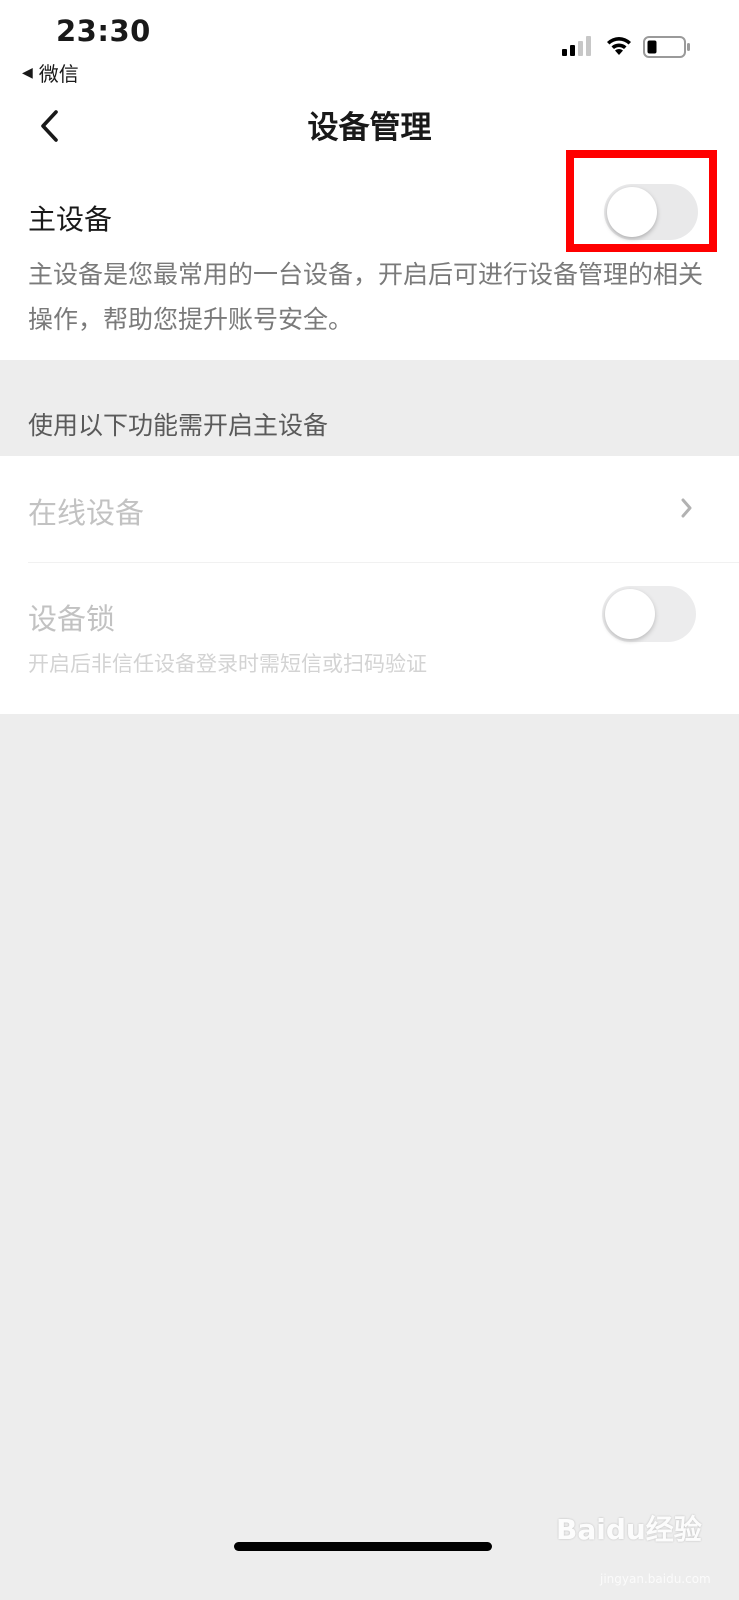  What do you see at coordinates (86, 513) in the screenshot?
I see `online-devices-label: 在线设备` at bounding box center [86, 513].